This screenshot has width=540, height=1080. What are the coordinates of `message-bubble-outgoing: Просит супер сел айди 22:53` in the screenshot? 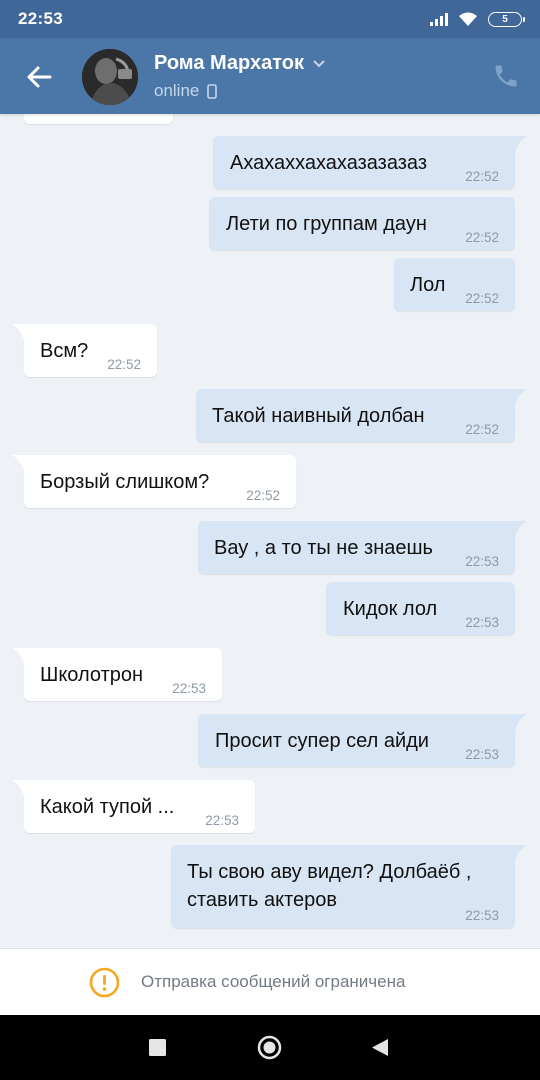 It's located at (362, 740).